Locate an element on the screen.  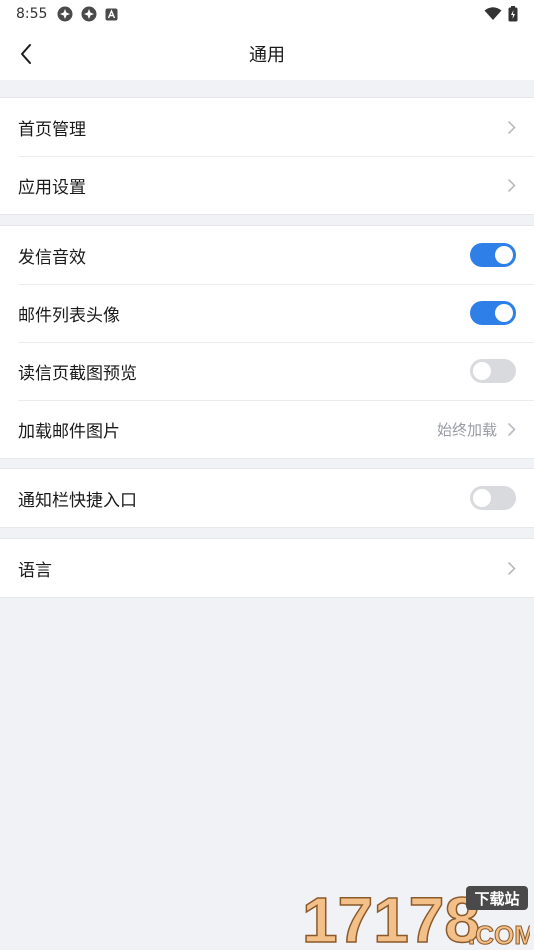
status-time: 8:55 is located at coordinates (32, 14).